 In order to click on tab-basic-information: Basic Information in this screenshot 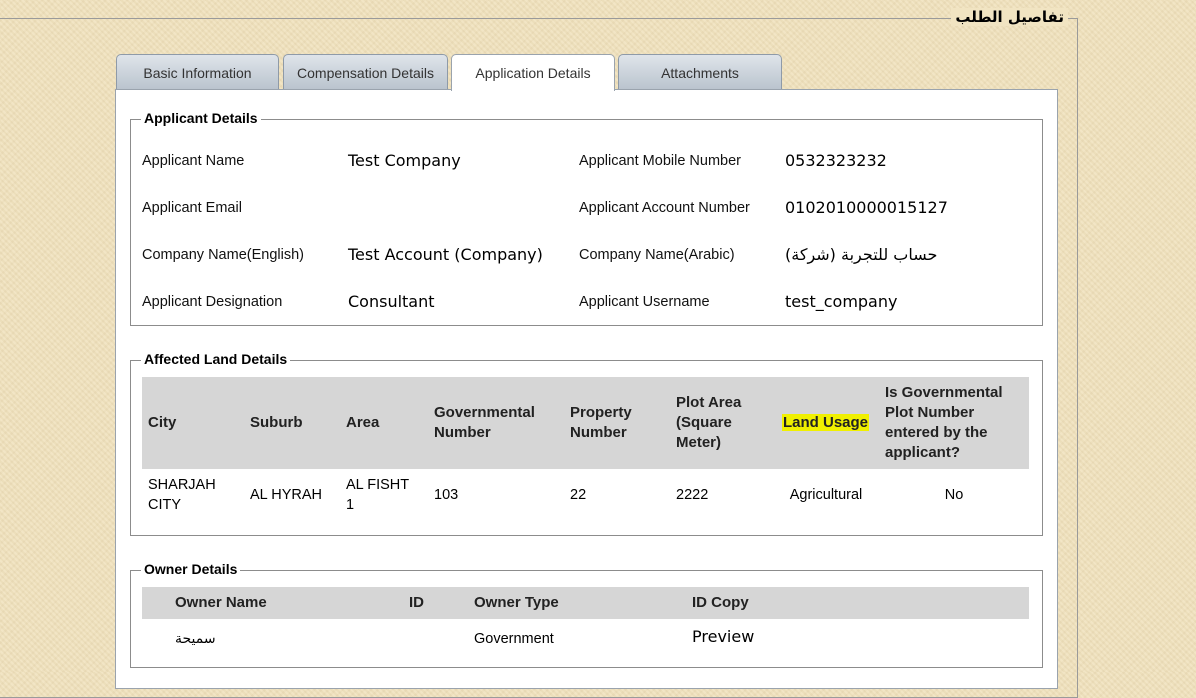, I will do `click(197, 72)`.